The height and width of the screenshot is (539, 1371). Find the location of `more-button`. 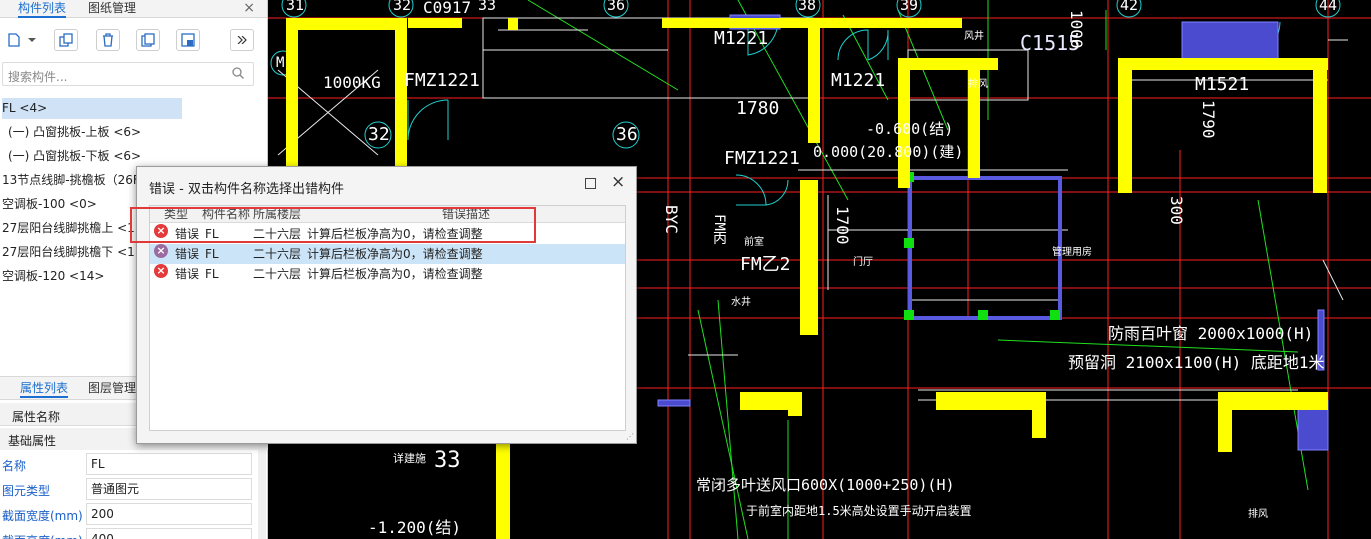

more-button is located at coordinates (242, 40).